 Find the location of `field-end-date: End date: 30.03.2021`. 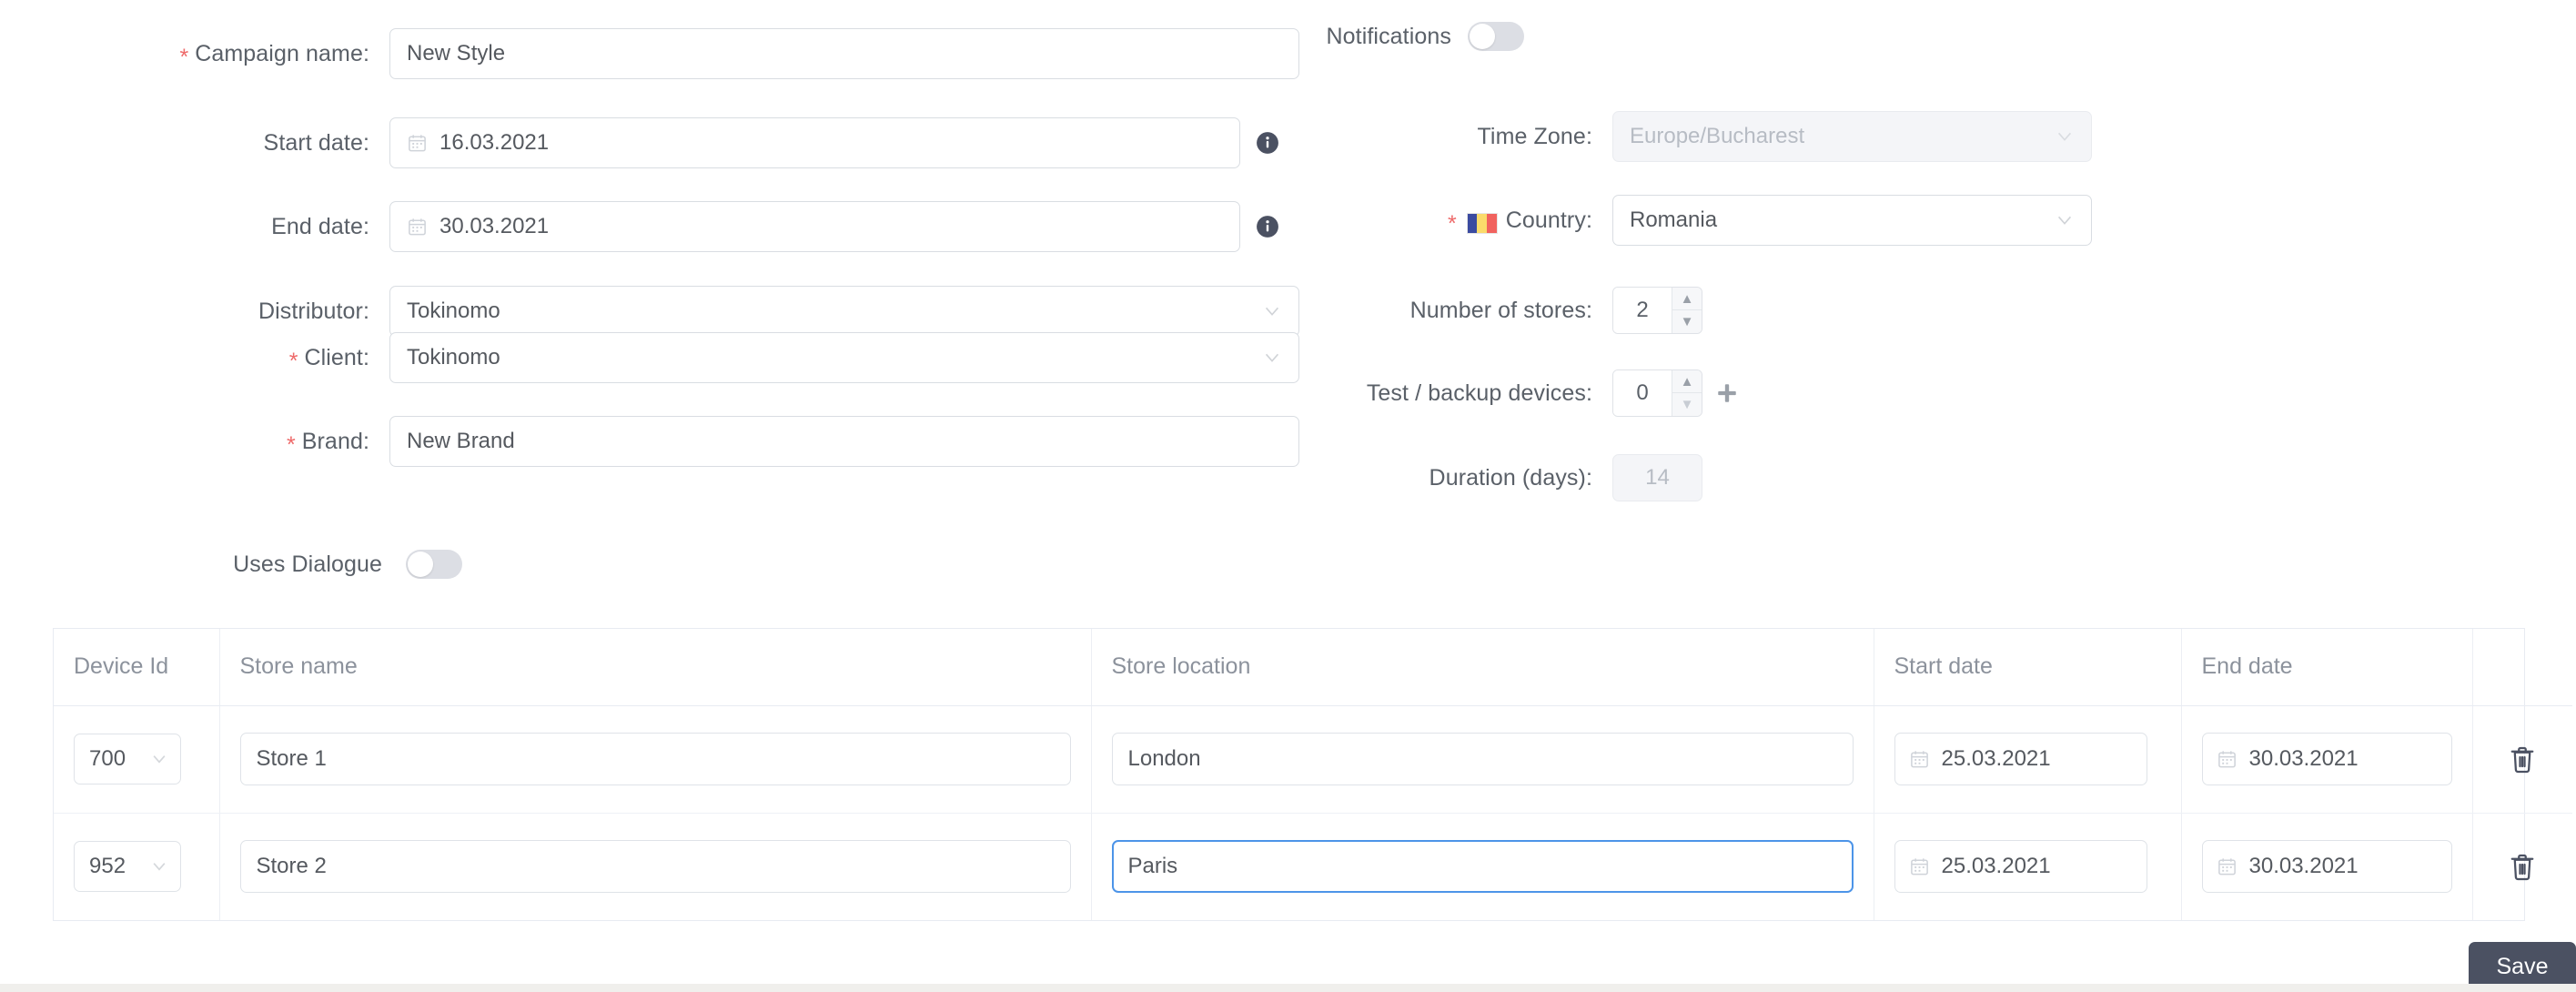

field-end-date: End date: 30.03.2021 is located at coordinates (639, 227).